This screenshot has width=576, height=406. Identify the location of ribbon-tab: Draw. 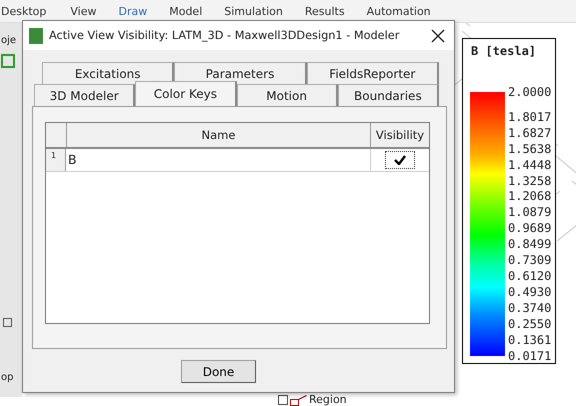
(133, 11).